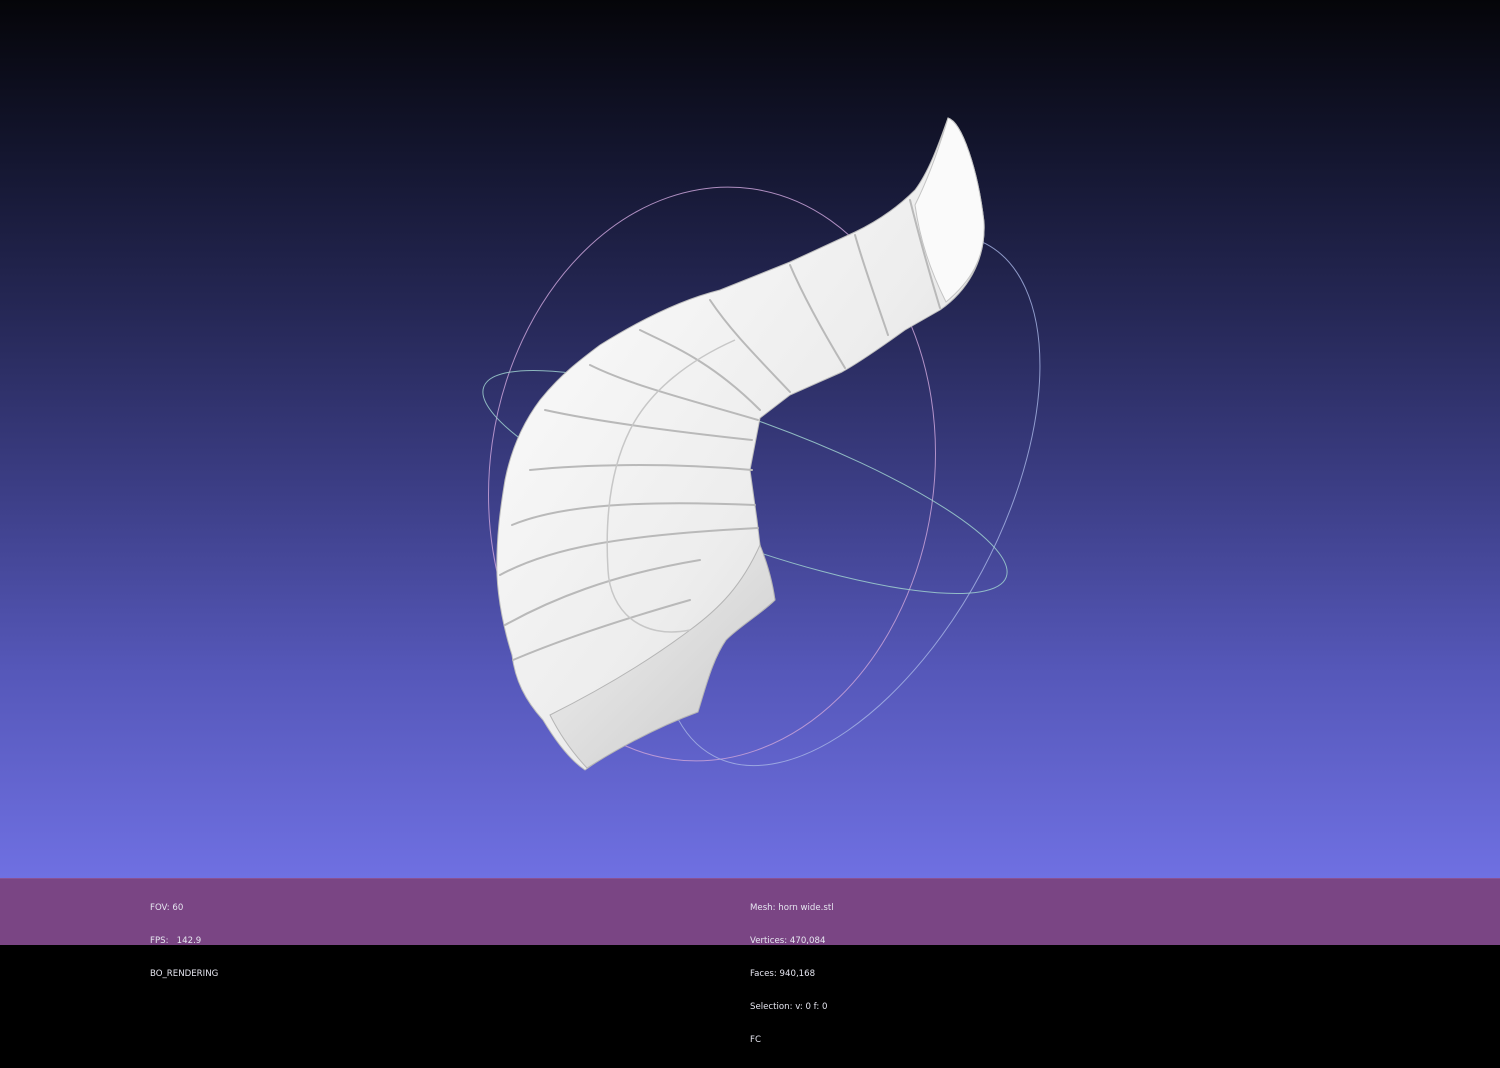  Describe the element at coordinates (176, 941) in the screenshot. I see `fps-readout: FPS: 142.9` at that location.